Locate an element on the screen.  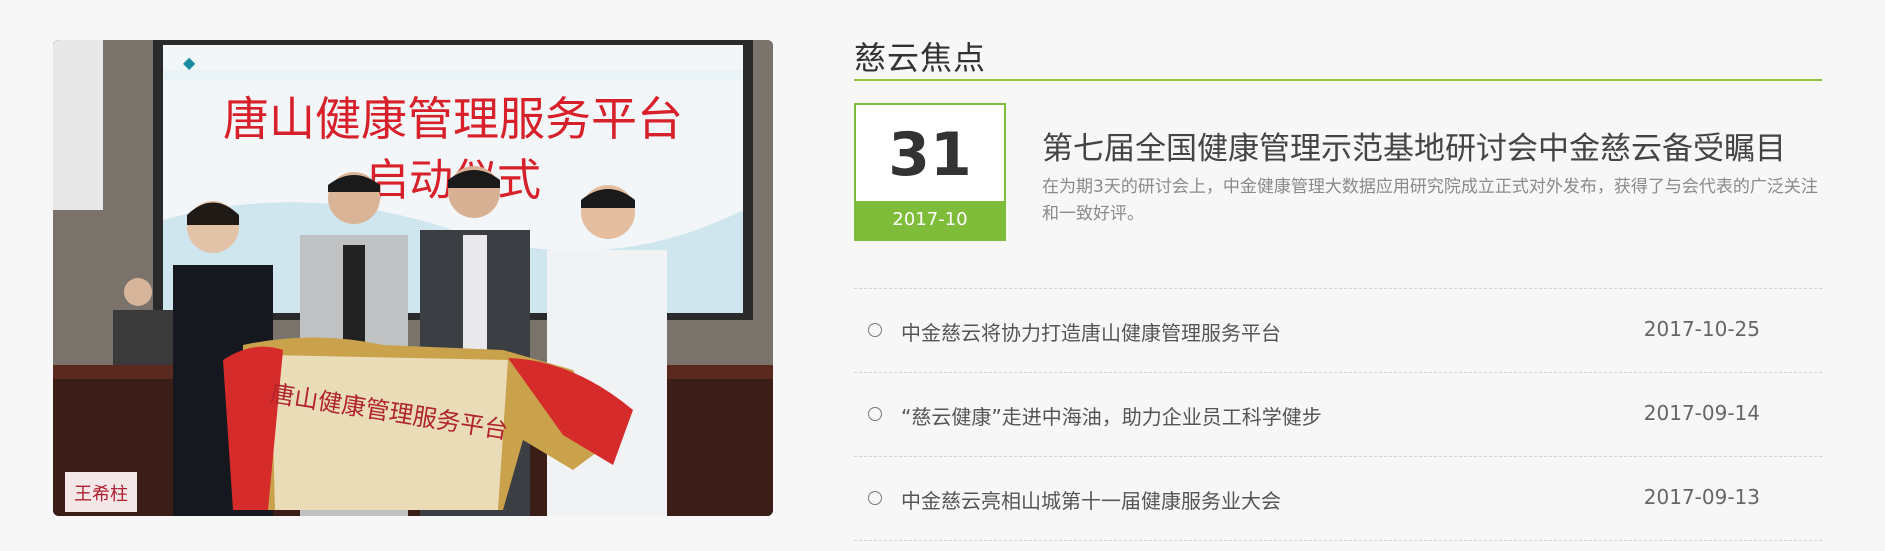
banner-logo-icon: ◆ is located at coordinates (189, 62).